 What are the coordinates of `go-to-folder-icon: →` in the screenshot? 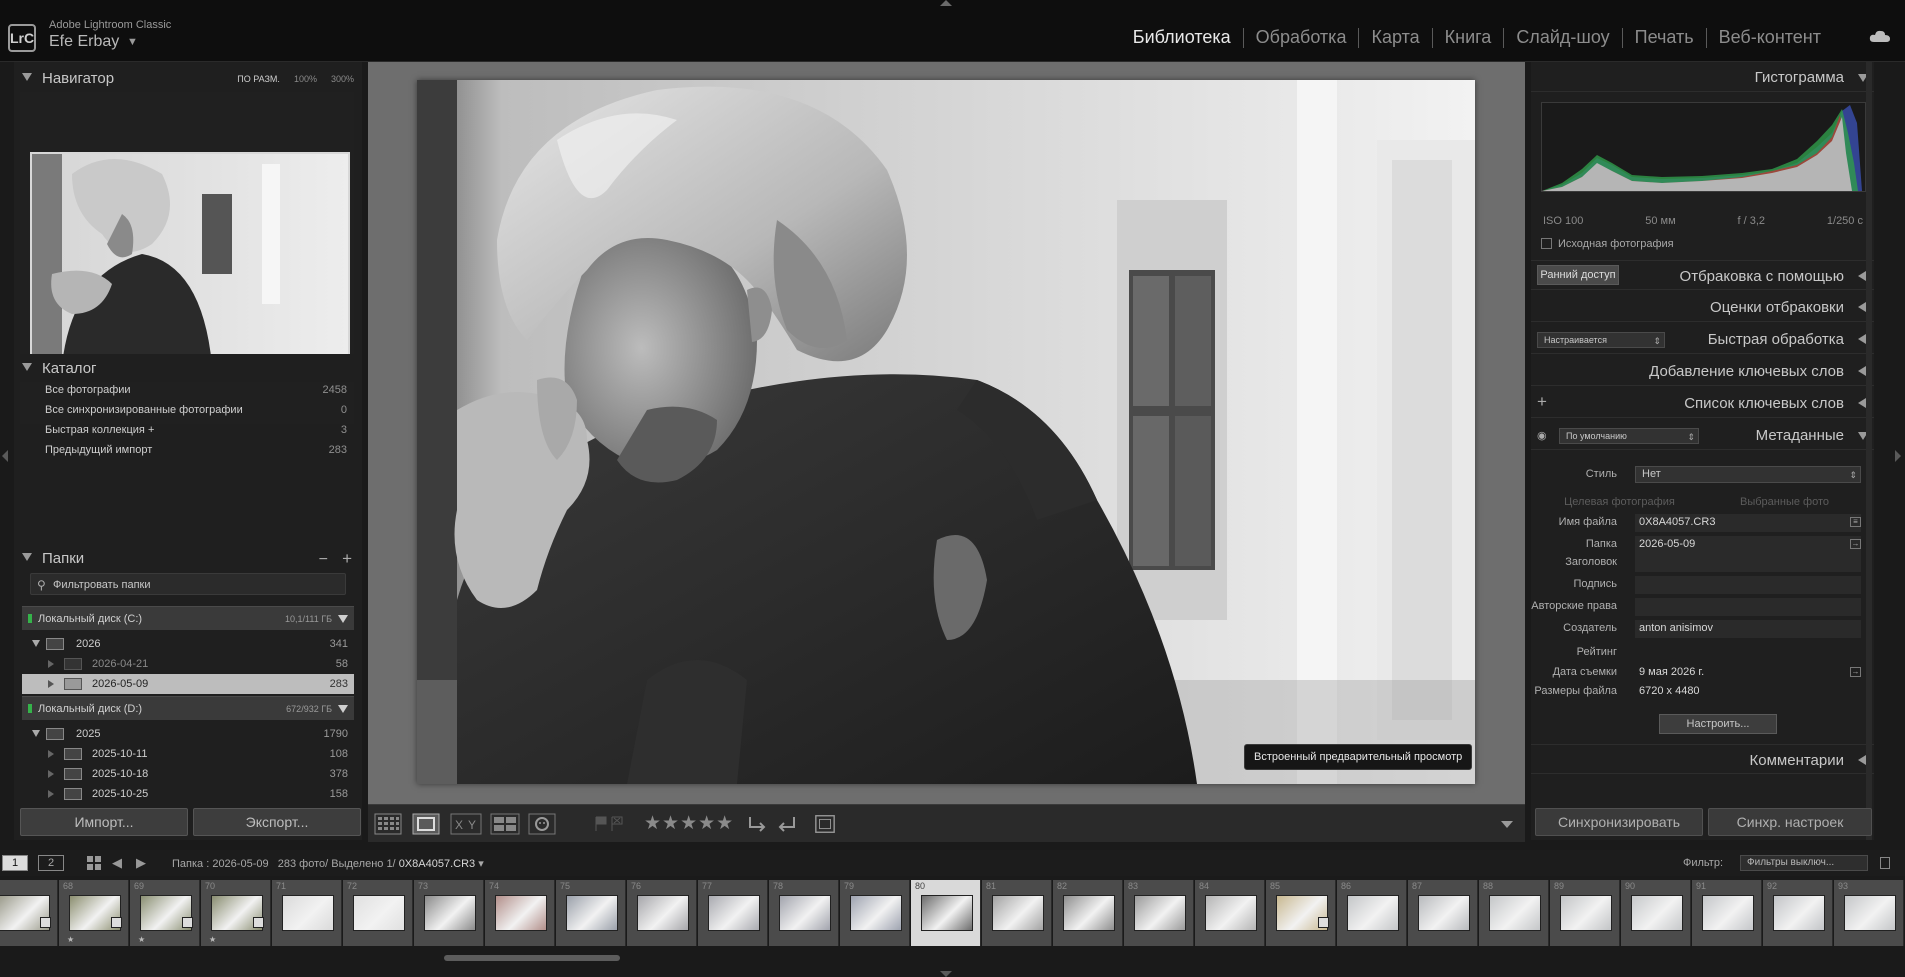 It's located at (1855, 544).